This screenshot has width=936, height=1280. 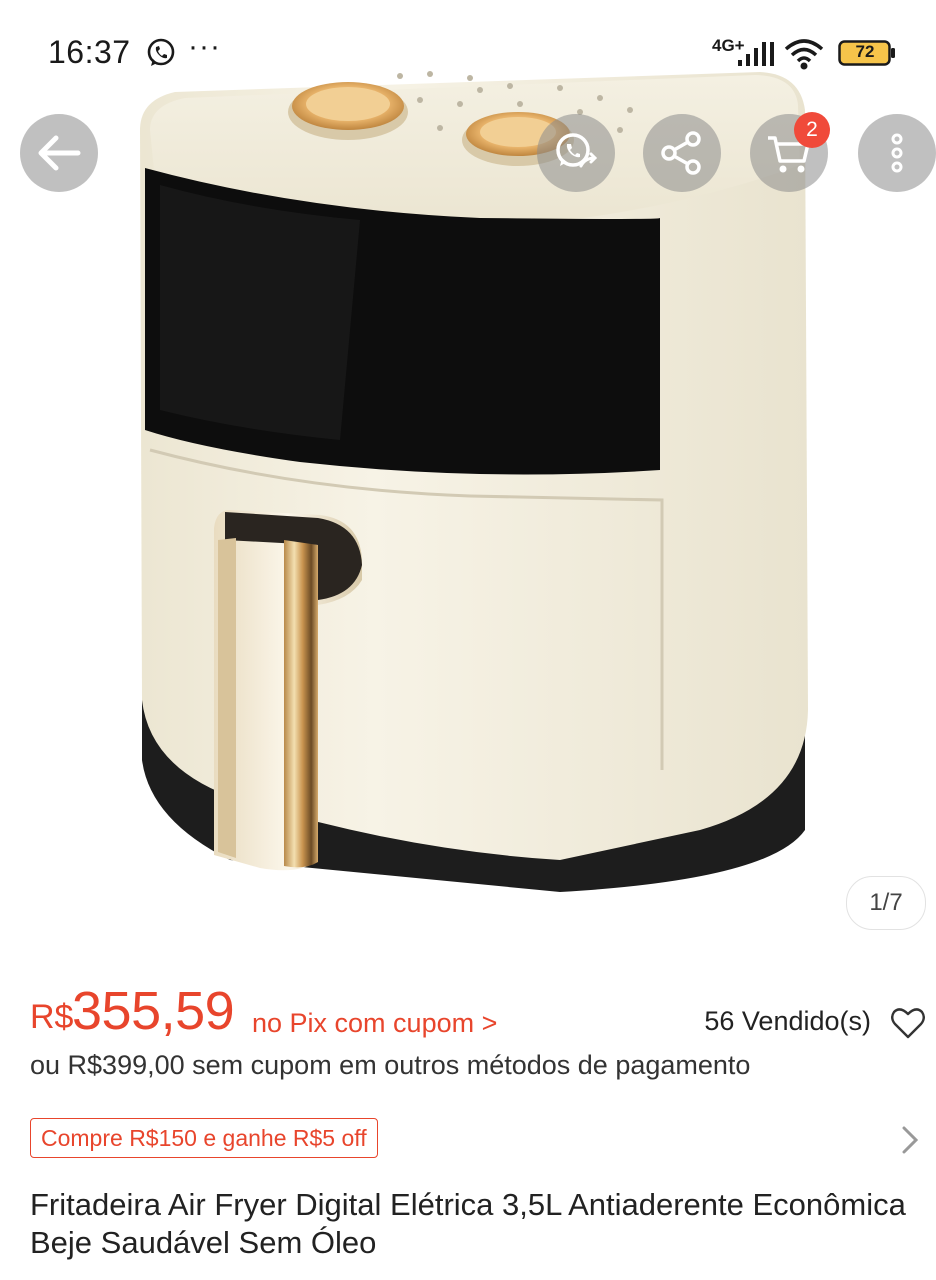 What do you see at coordinates (787, 1021) in the screenshot?
I see `sold-count: 56 Vendido(s)` at bounding box center [787, 1021].